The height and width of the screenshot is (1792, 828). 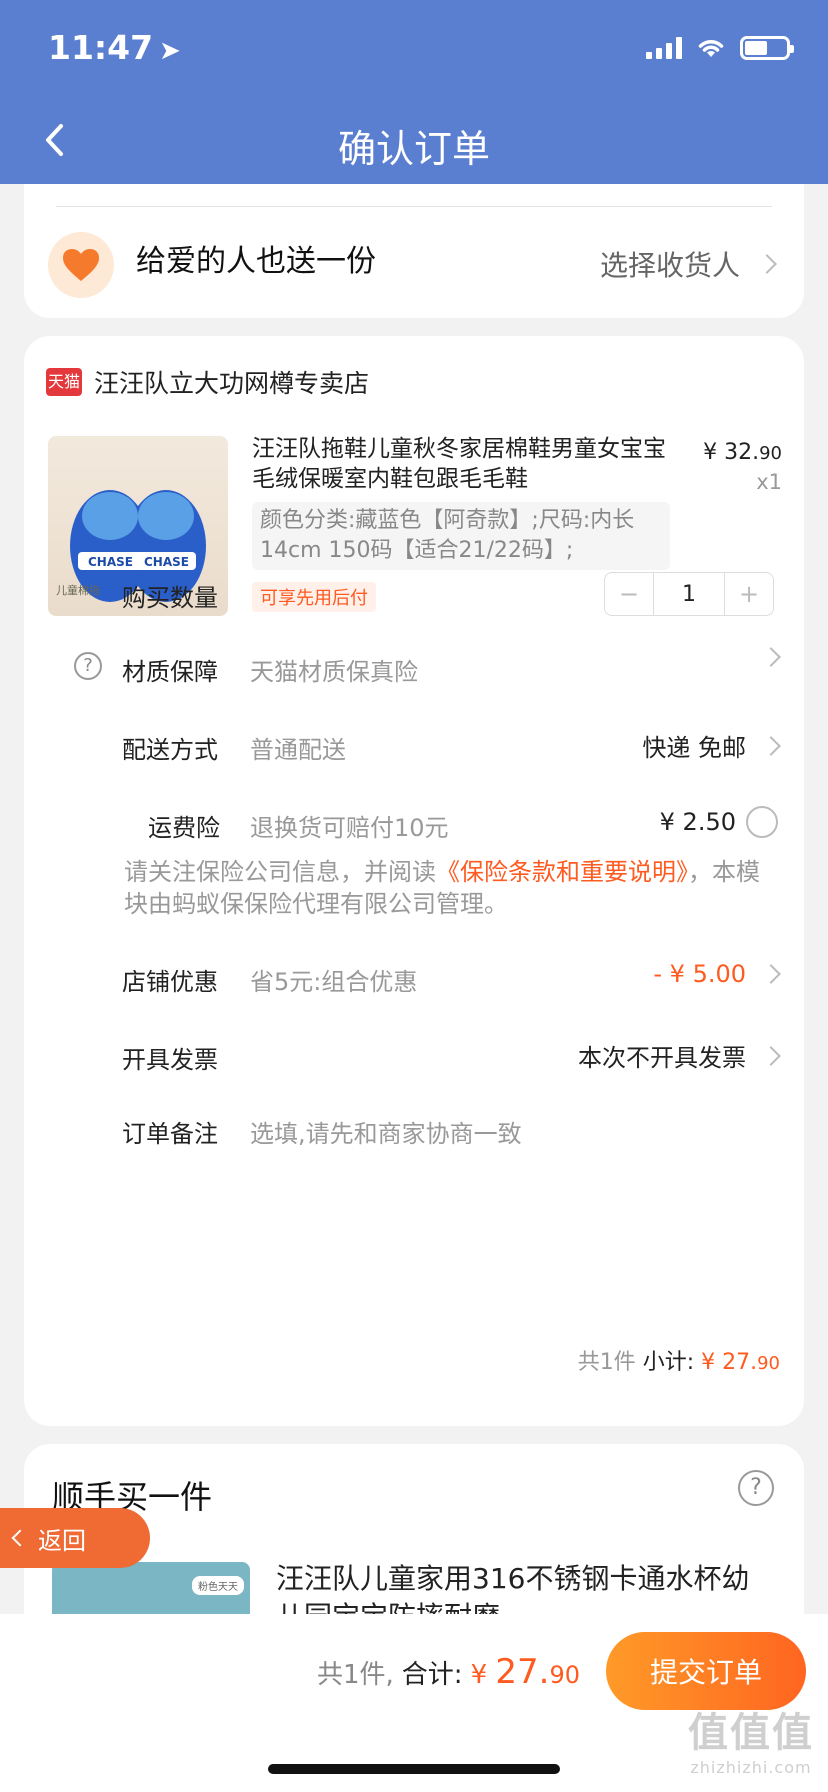 What do you see at coordinates (697, 822) in the screenshot?
I see `freight-price: ¥ 2.50` at bounding box center [697, 822].